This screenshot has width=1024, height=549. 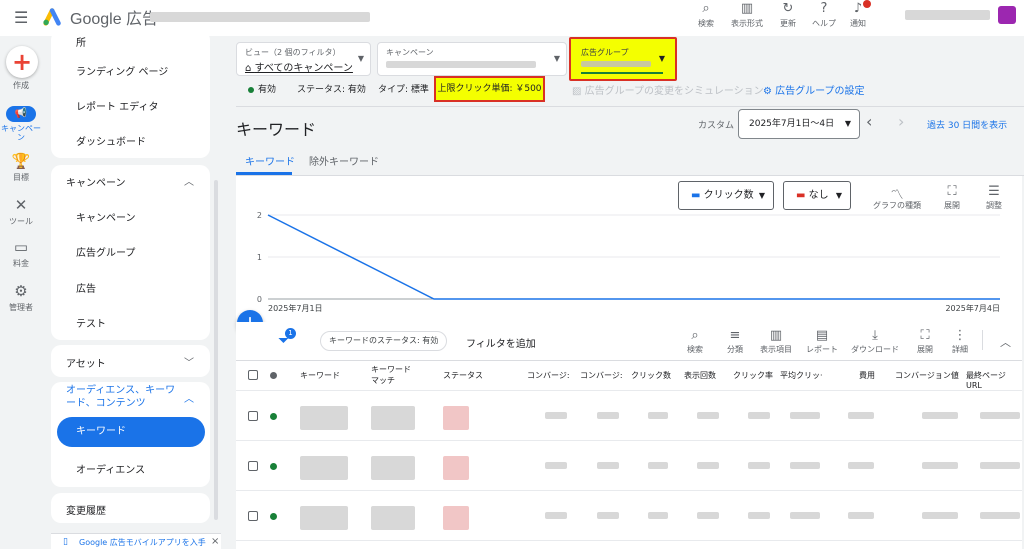 What do you see at coordinates (105, 251) in the screenshot?
I see `sidebar-item-adgroups: 広告グループ` at bounding box center [105, 251].